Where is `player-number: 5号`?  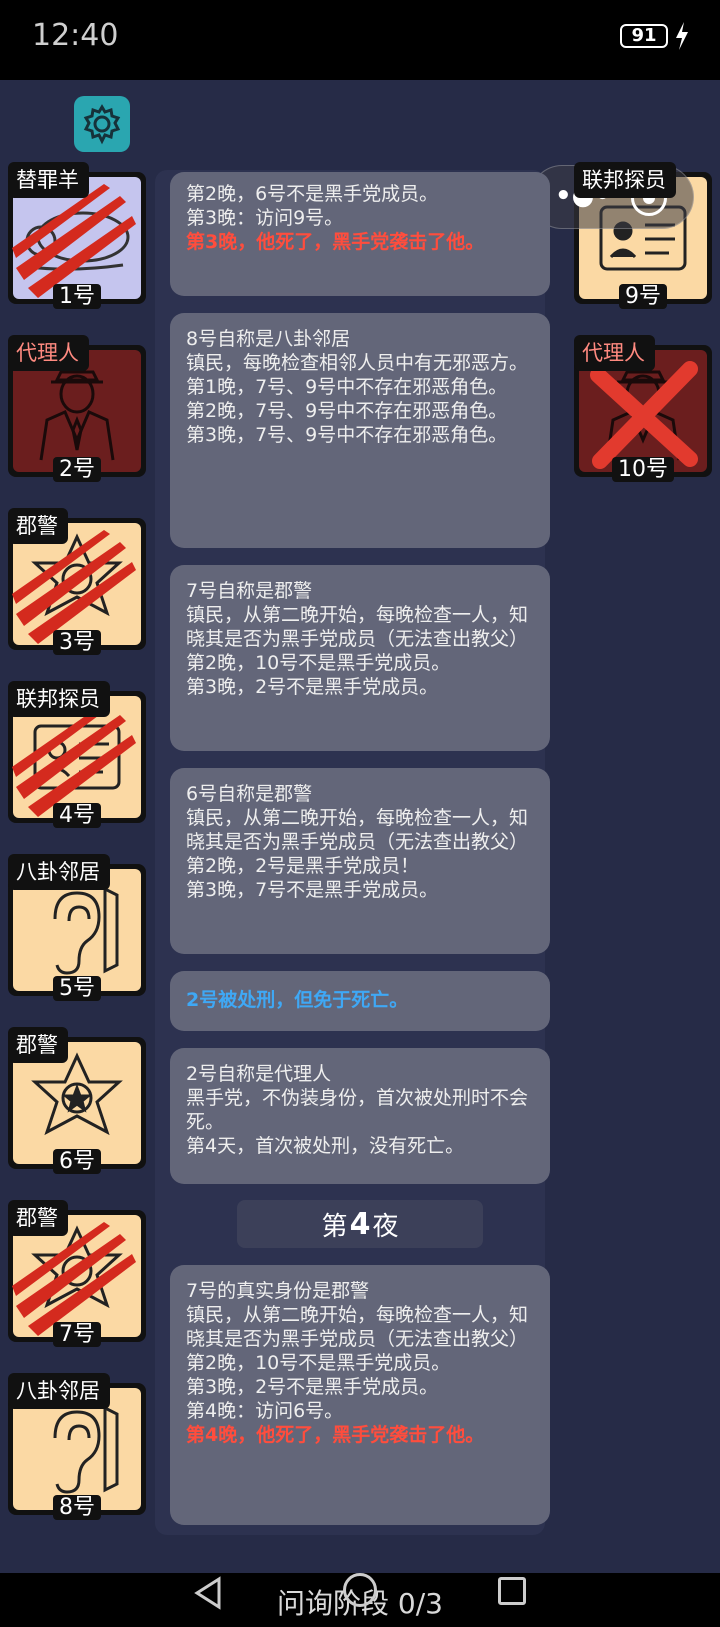 player-number: 5号 is located at coordinates (77, 986).